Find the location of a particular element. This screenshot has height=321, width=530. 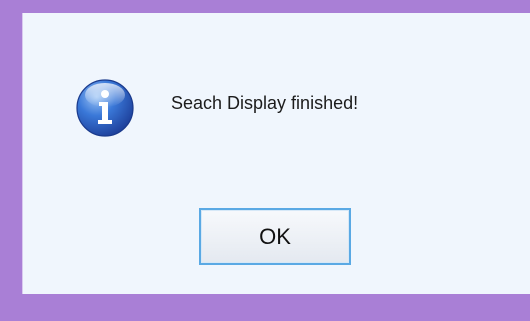

dialog-message: Seach Display finished! is located at coordinates (265, 103).